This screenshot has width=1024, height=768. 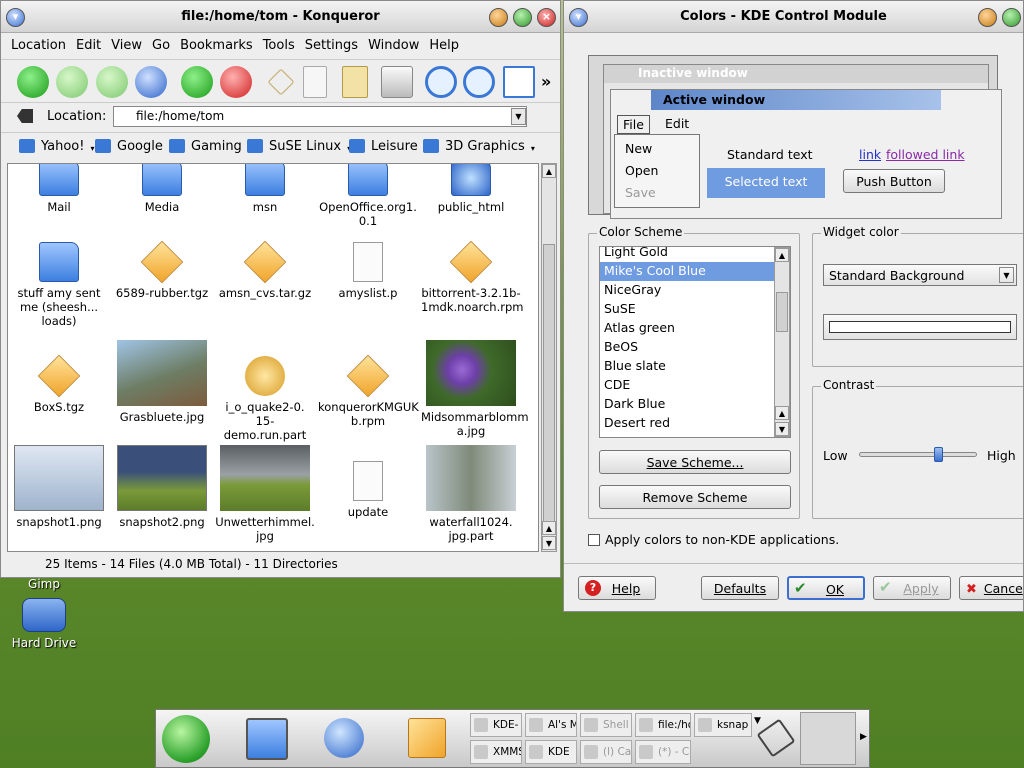 I want to click on file-item: BoxS.tgz, so click(x=59, y=384).